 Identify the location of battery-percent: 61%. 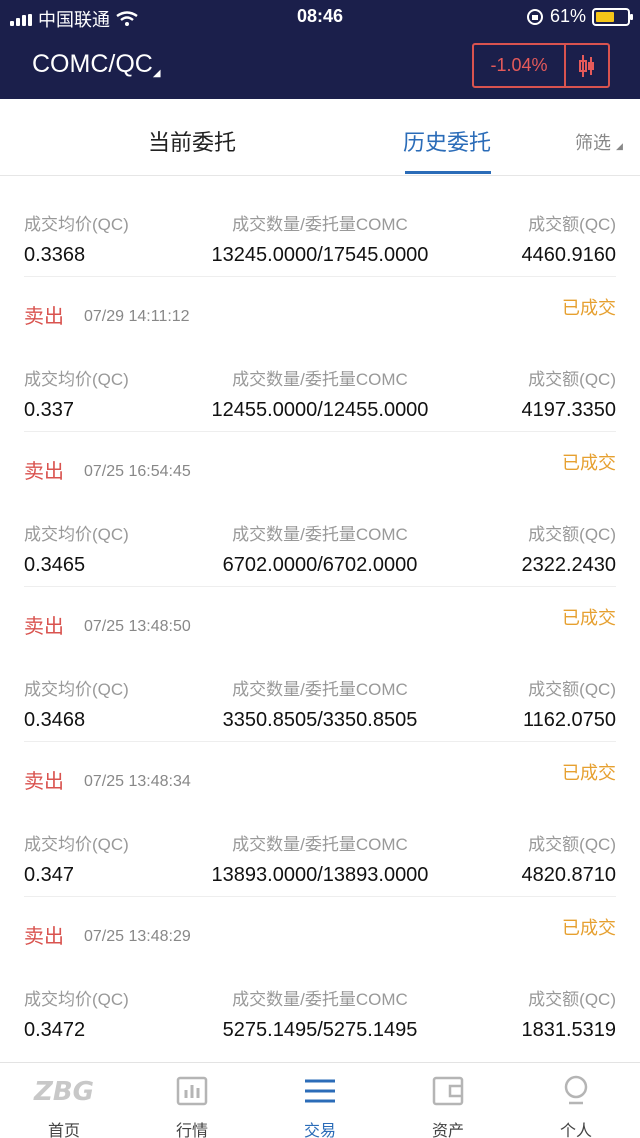
(567, 16).